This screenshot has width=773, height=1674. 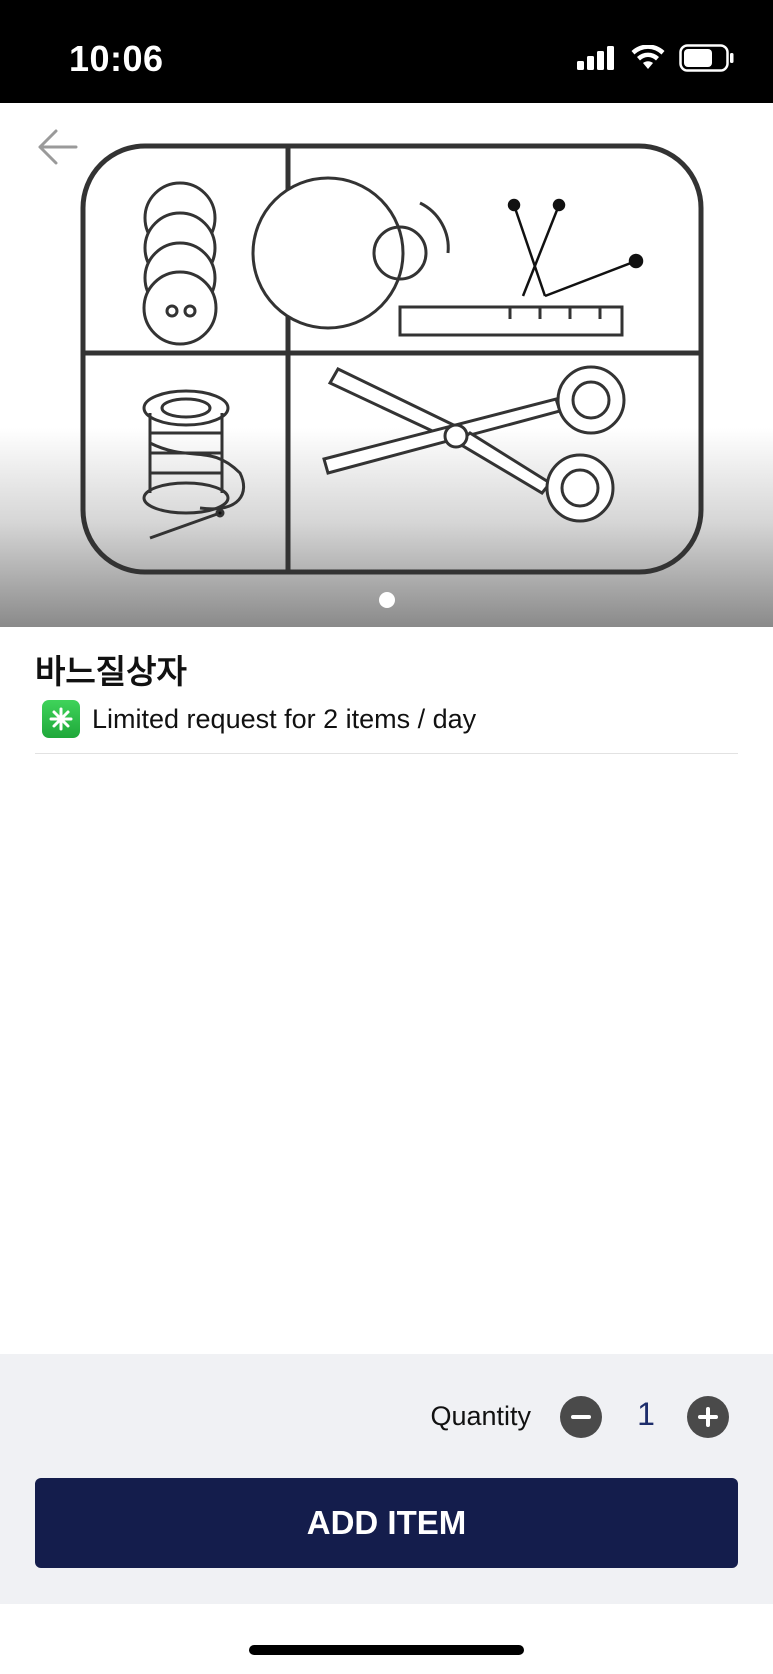 I want to click on add-to-cart-panel: Quantity 1 ADD ITEM, so click(x=386, y=1479).